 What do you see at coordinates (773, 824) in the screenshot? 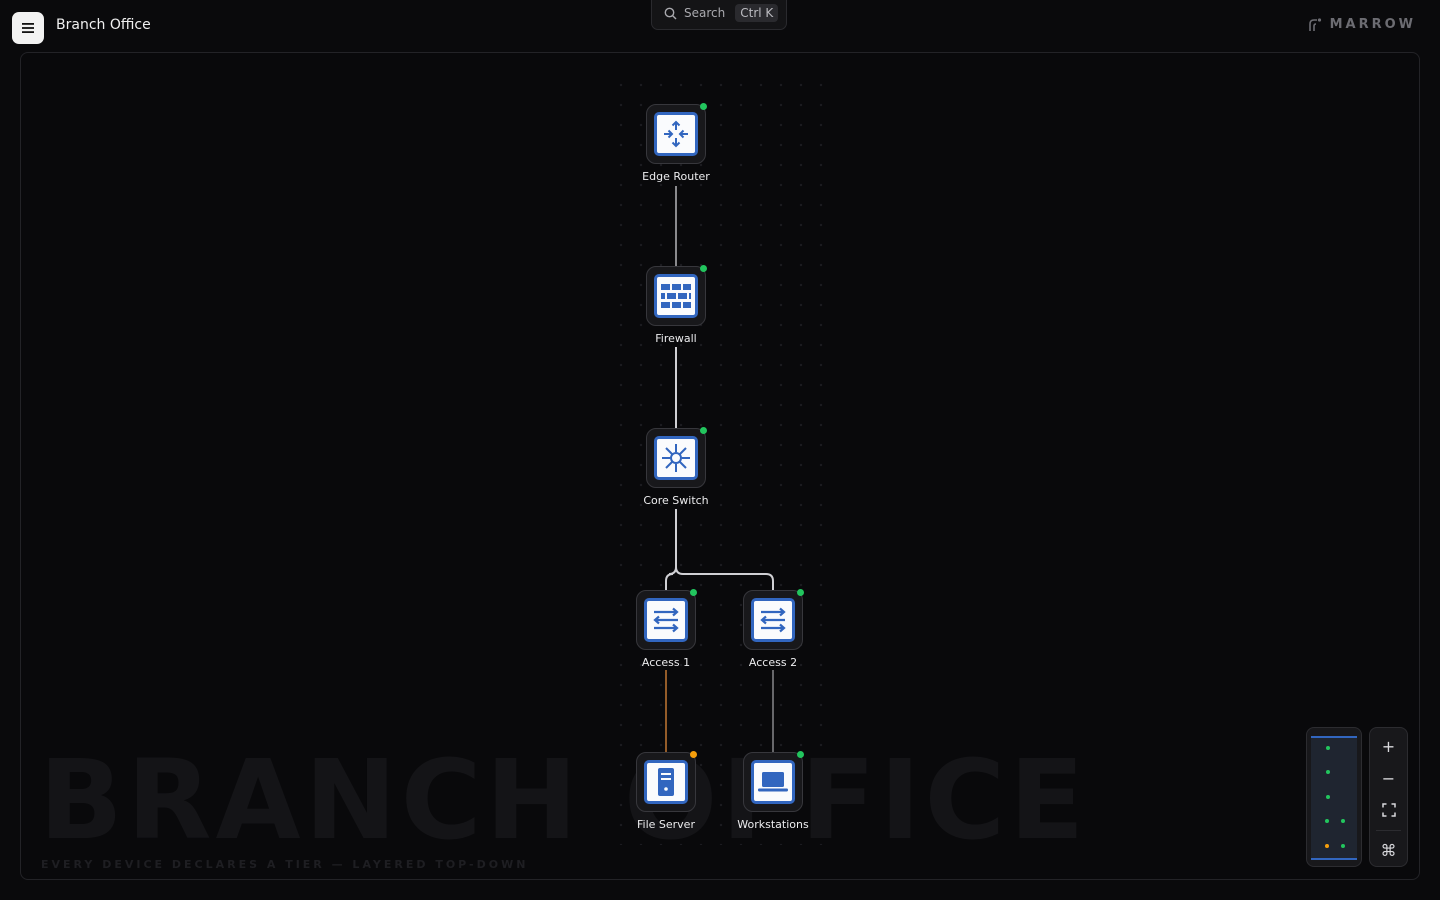
I see `node-label: Workstations` at bounding box center [773, 824].